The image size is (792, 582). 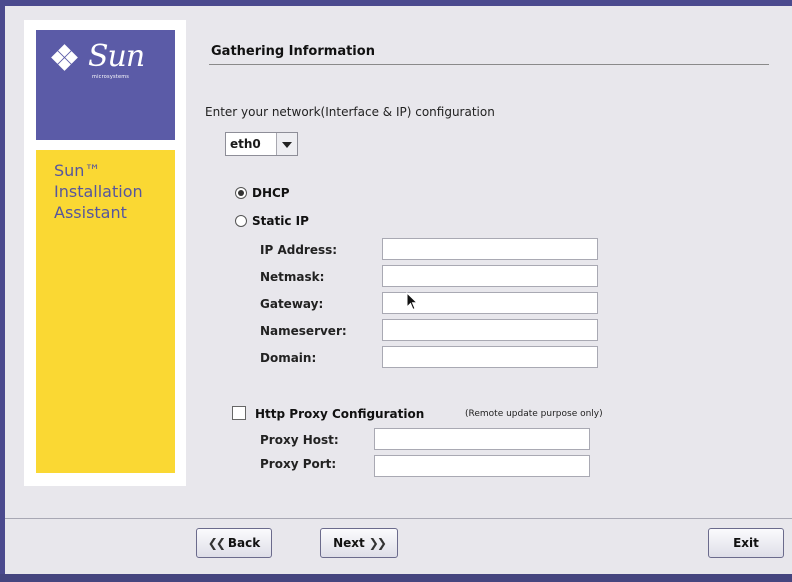 I want to click on sun-logo-panel: Sun microsystems, so click(x=105, y=85).